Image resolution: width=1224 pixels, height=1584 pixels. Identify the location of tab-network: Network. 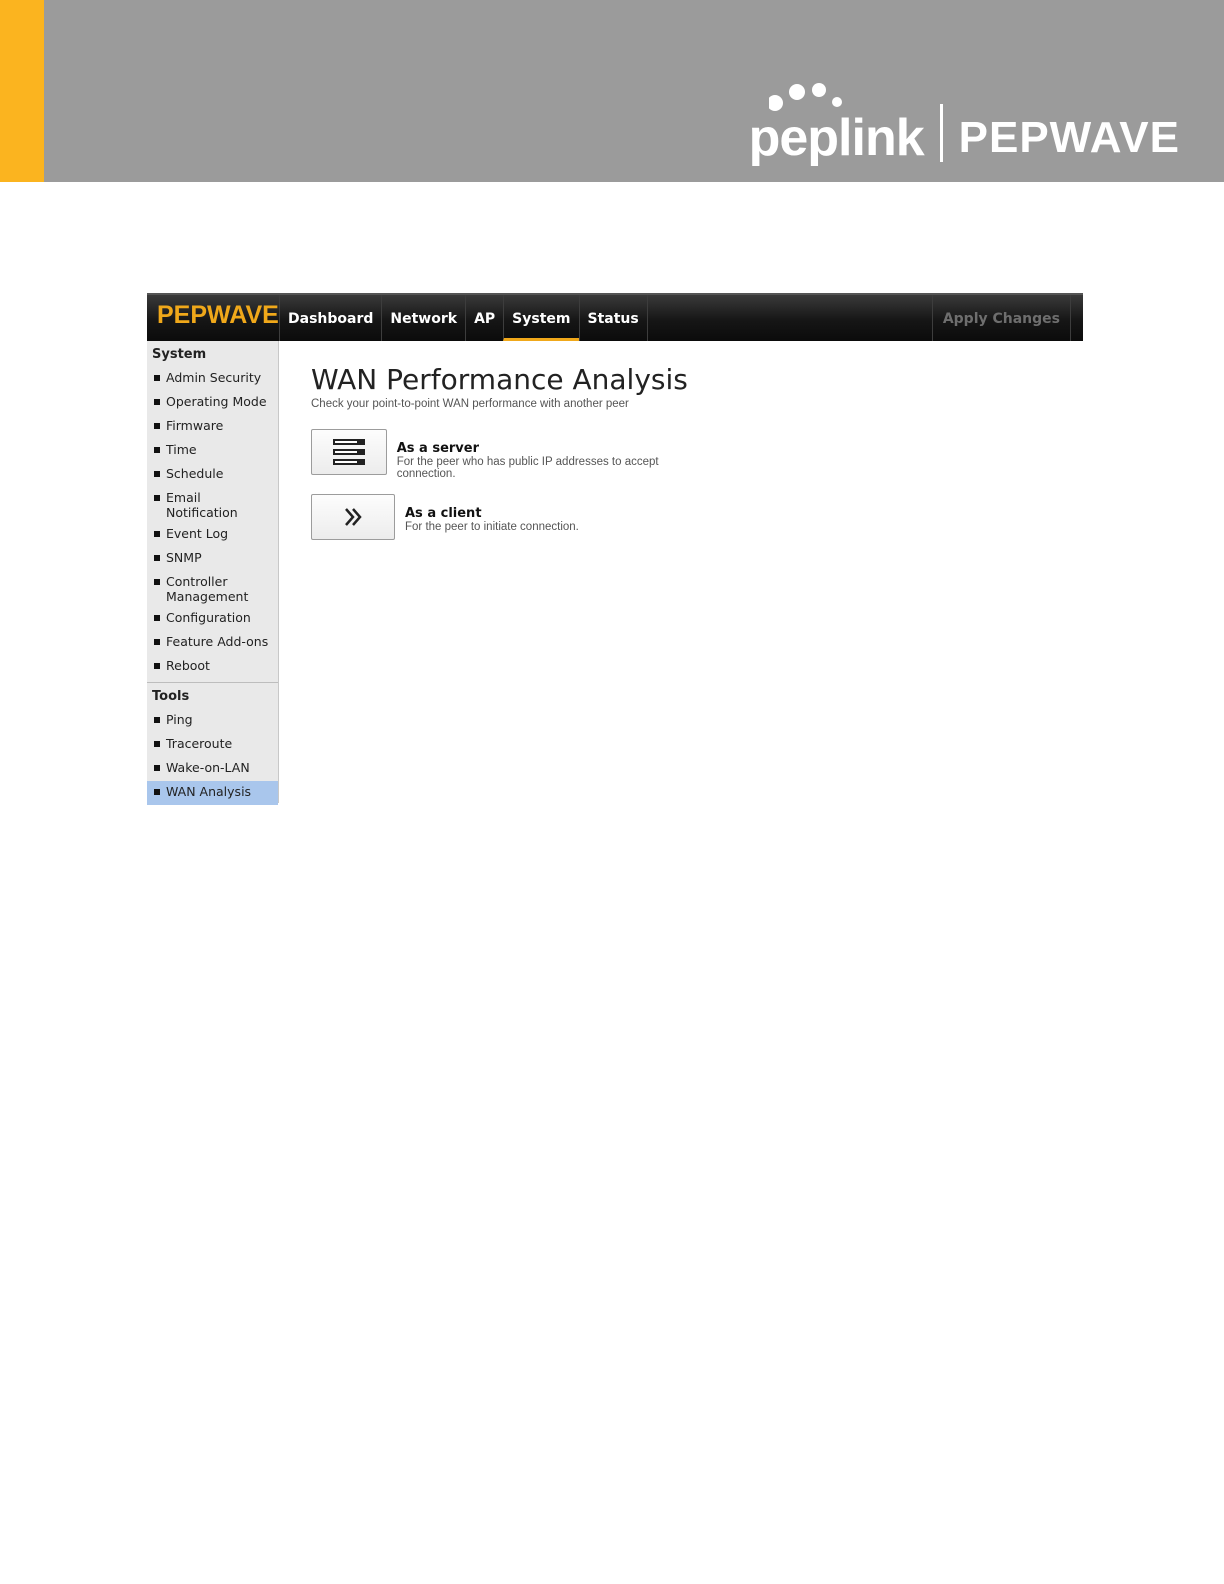
(423, 318).